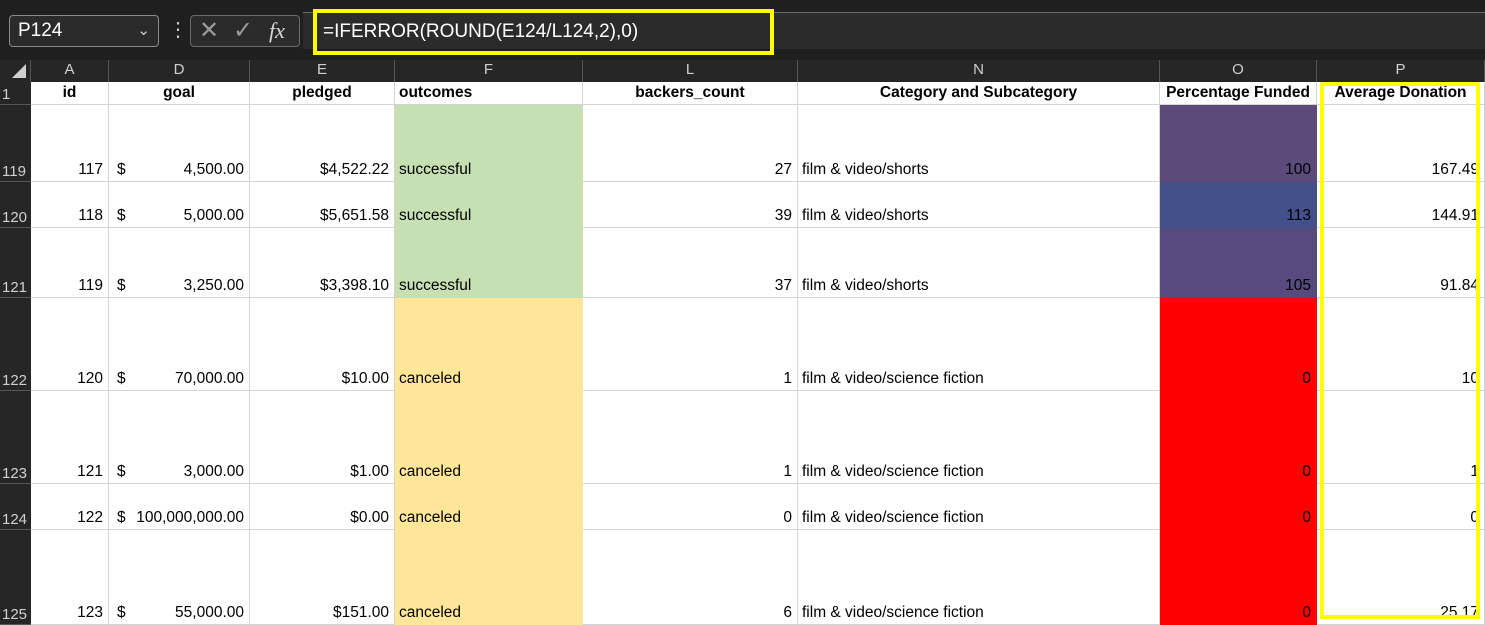 The height and width of the screenshot is (625, 1485). I want to click on header-backers-count: backers_count, so click(690, 93).